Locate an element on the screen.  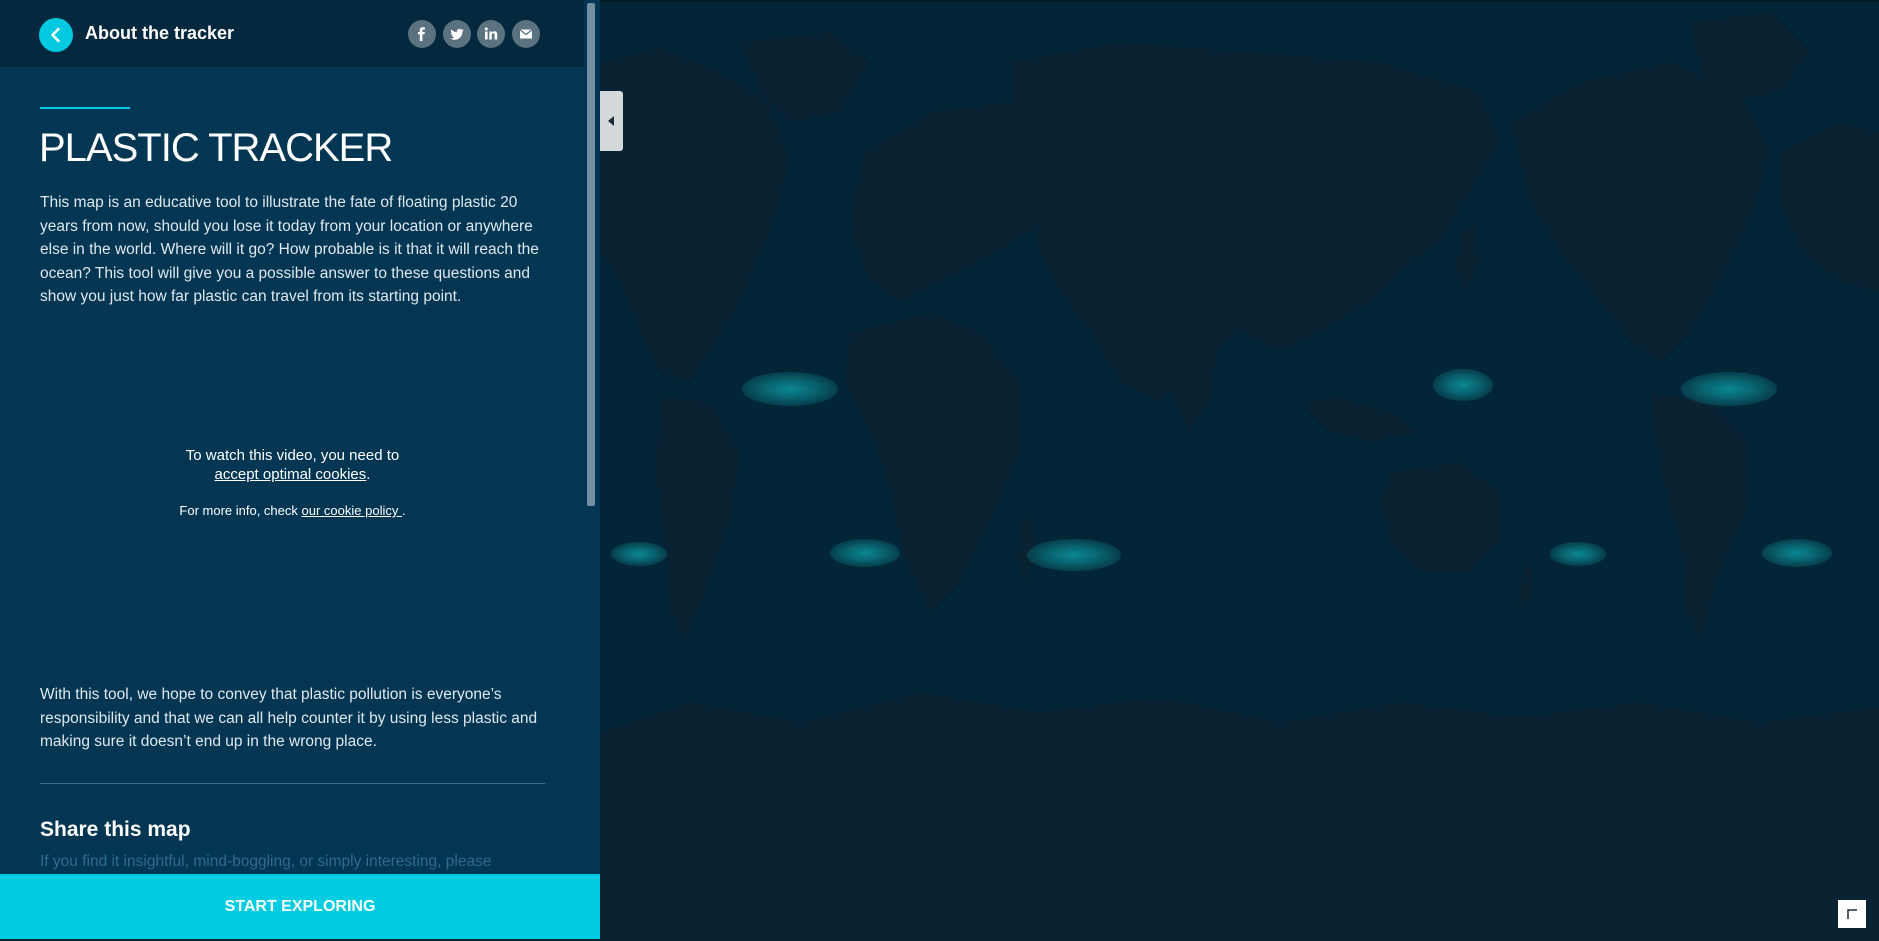
share-email-button is located at coordinates (526, 34).